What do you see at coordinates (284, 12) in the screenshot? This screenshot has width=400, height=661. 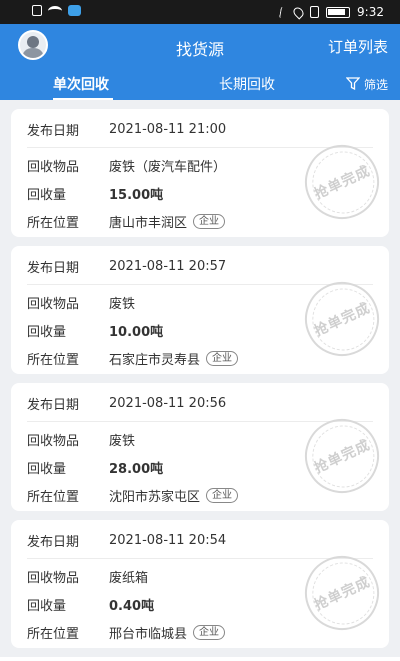 I see `bluetooth-icon` at bounding box center [284, 12].